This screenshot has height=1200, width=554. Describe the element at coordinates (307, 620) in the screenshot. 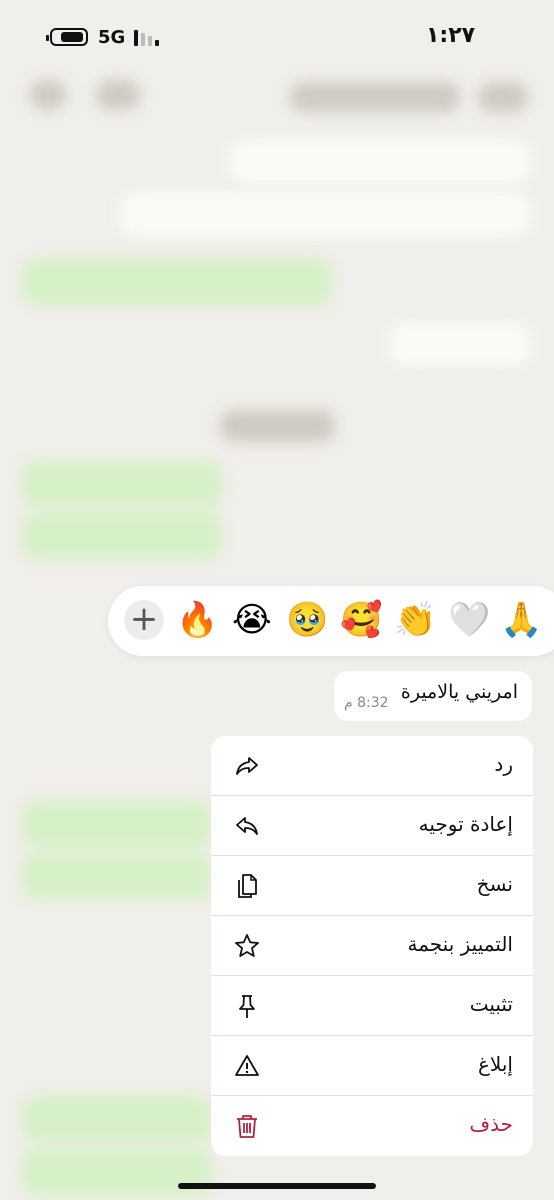

I see `reaction-pleading: 🥹` at that location.